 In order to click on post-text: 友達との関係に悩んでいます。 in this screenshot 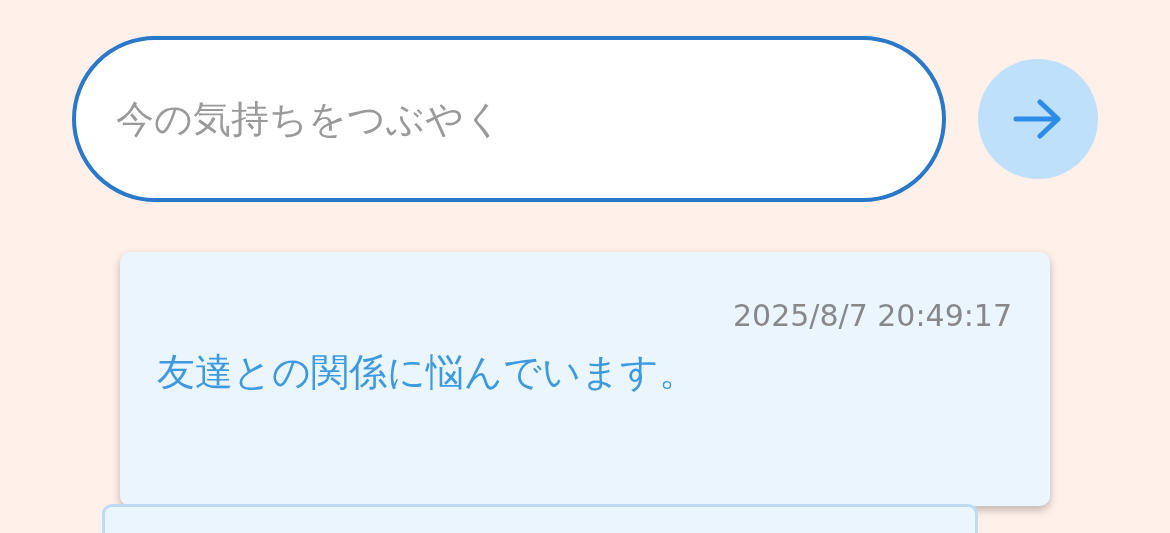, I will do `click(427, 372)`.